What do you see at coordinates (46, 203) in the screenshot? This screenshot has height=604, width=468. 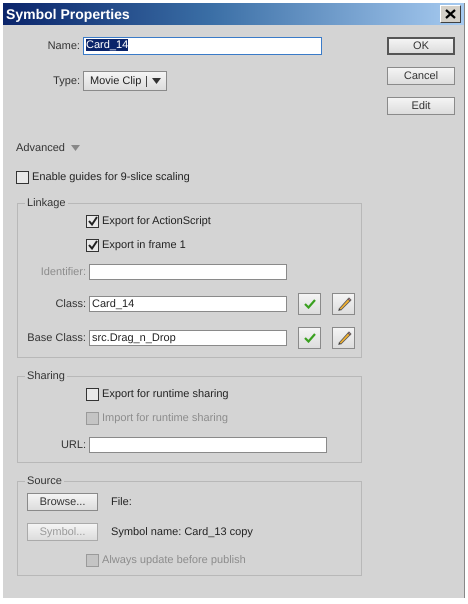 I see `group-title: Linkage` at bounding box center [46, 203].